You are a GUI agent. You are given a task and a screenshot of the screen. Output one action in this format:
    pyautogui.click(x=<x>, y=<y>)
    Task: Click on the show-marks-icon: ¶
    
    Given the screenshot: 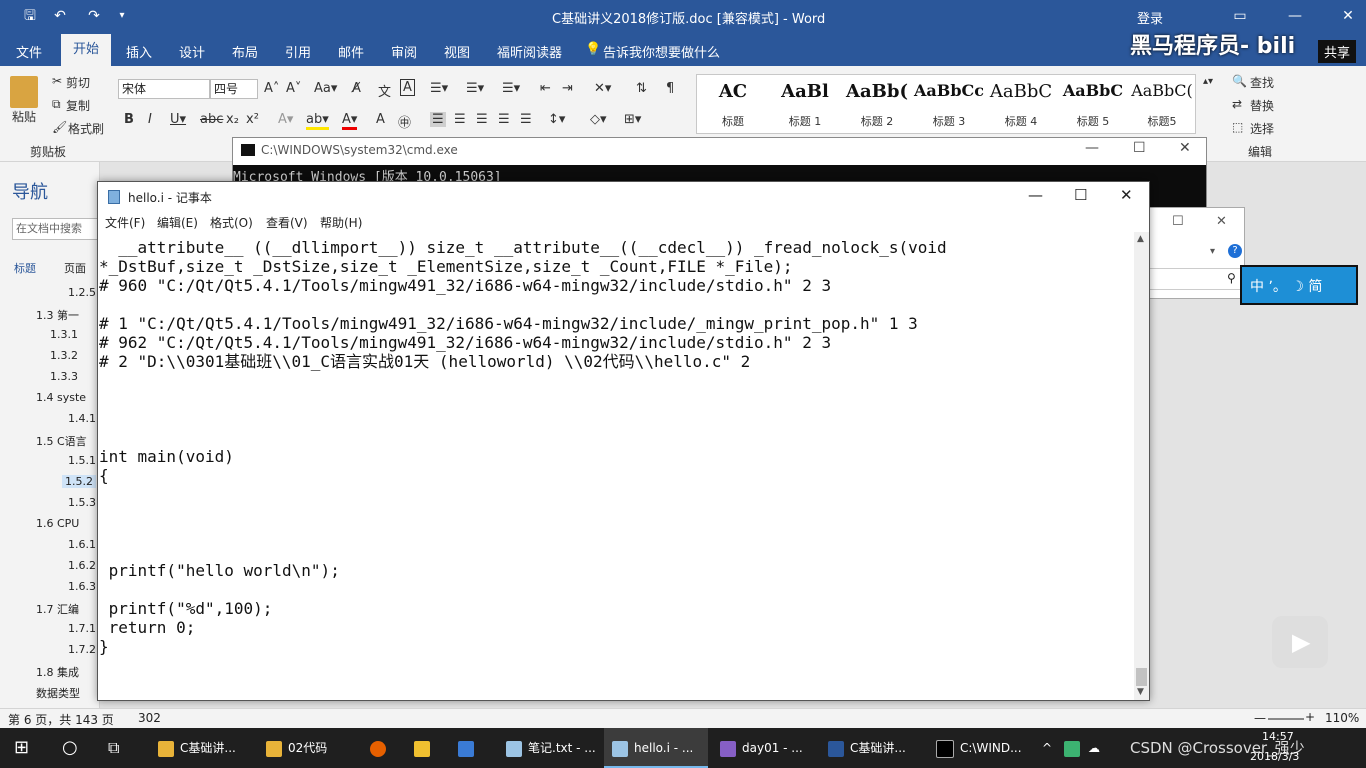 What is the action you would take?
    pyautogui.click(x=670, y=88)
    